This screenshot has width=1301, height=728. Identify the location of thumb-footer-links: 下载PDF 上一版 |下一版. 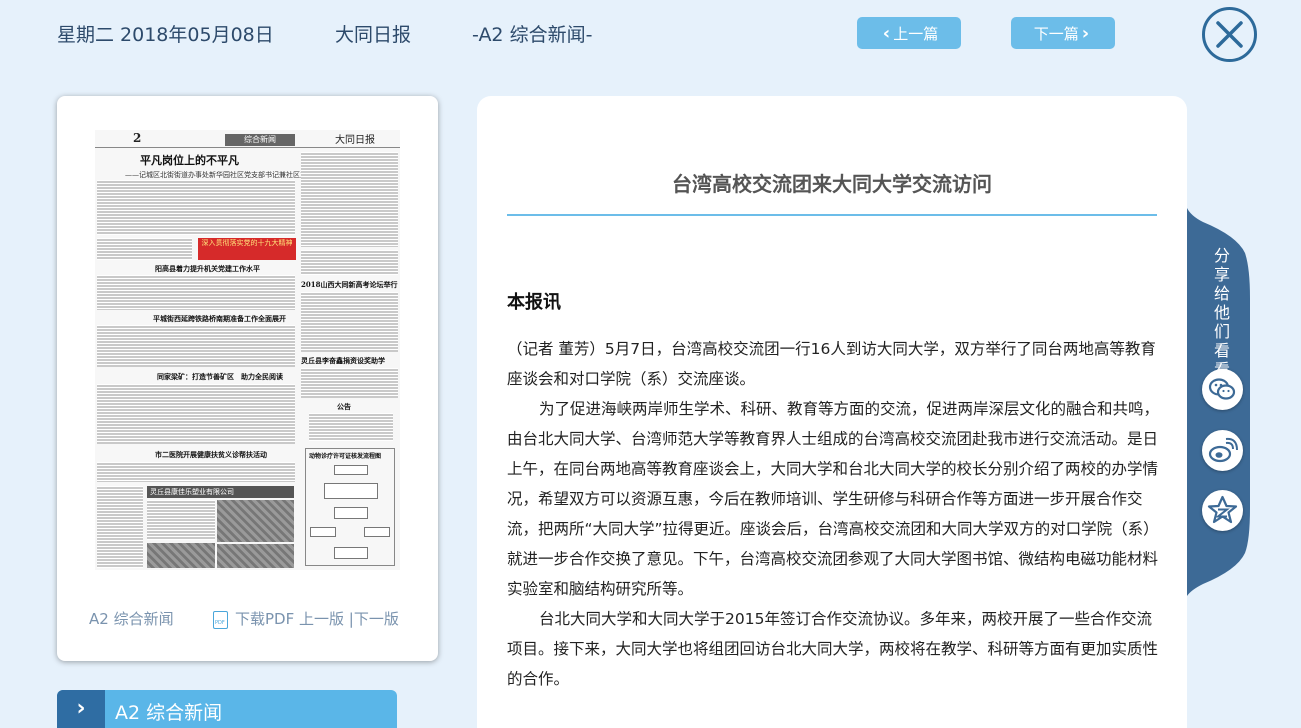
(317, 618).